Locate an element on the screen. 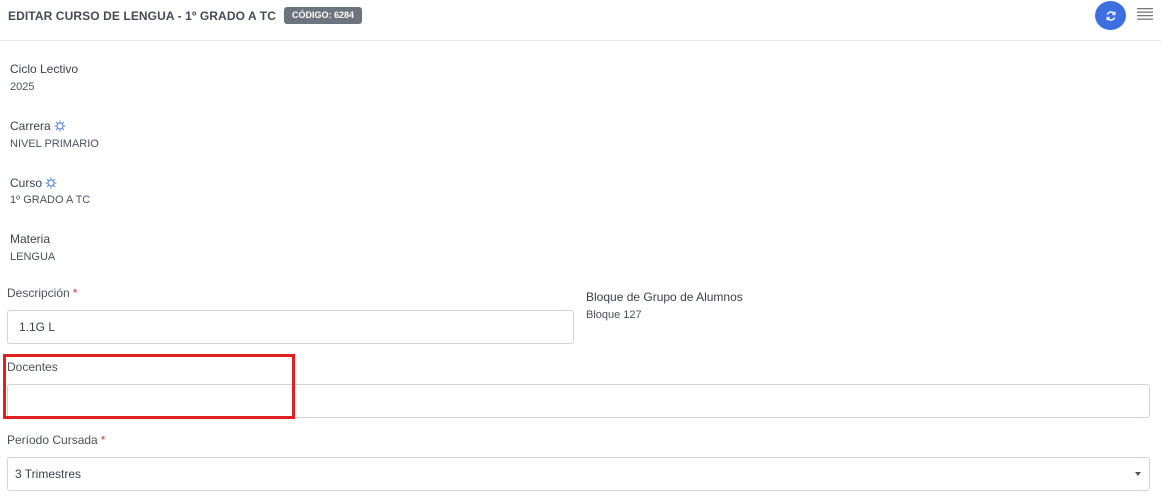  periodo-label: Período Cursada * is located at coordinates (56, 440).